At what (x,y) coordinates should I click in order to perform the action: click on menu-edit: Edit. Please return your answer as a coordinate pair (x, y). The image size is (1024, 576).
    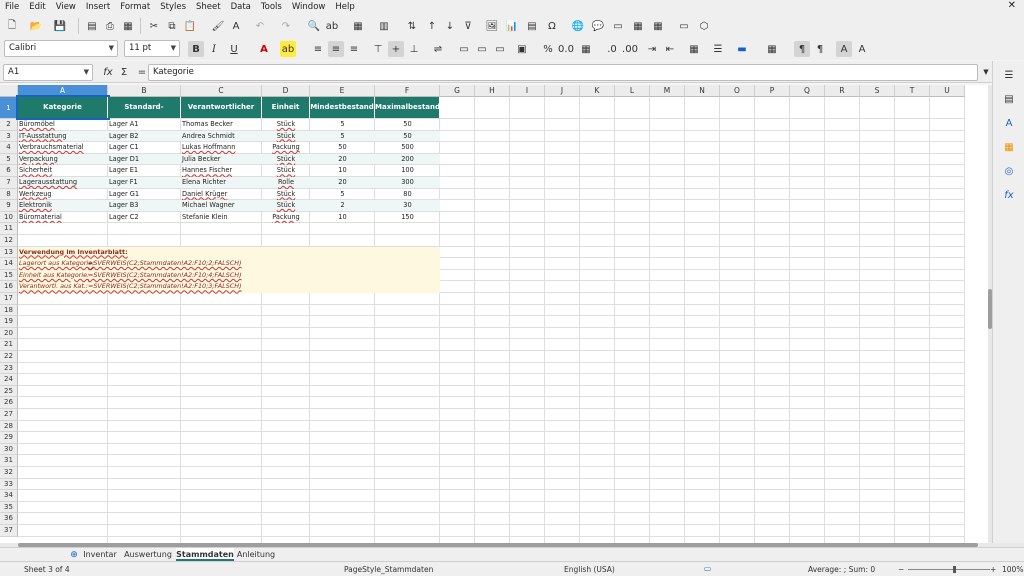
    Looking at the image, I should click on (37, 7).